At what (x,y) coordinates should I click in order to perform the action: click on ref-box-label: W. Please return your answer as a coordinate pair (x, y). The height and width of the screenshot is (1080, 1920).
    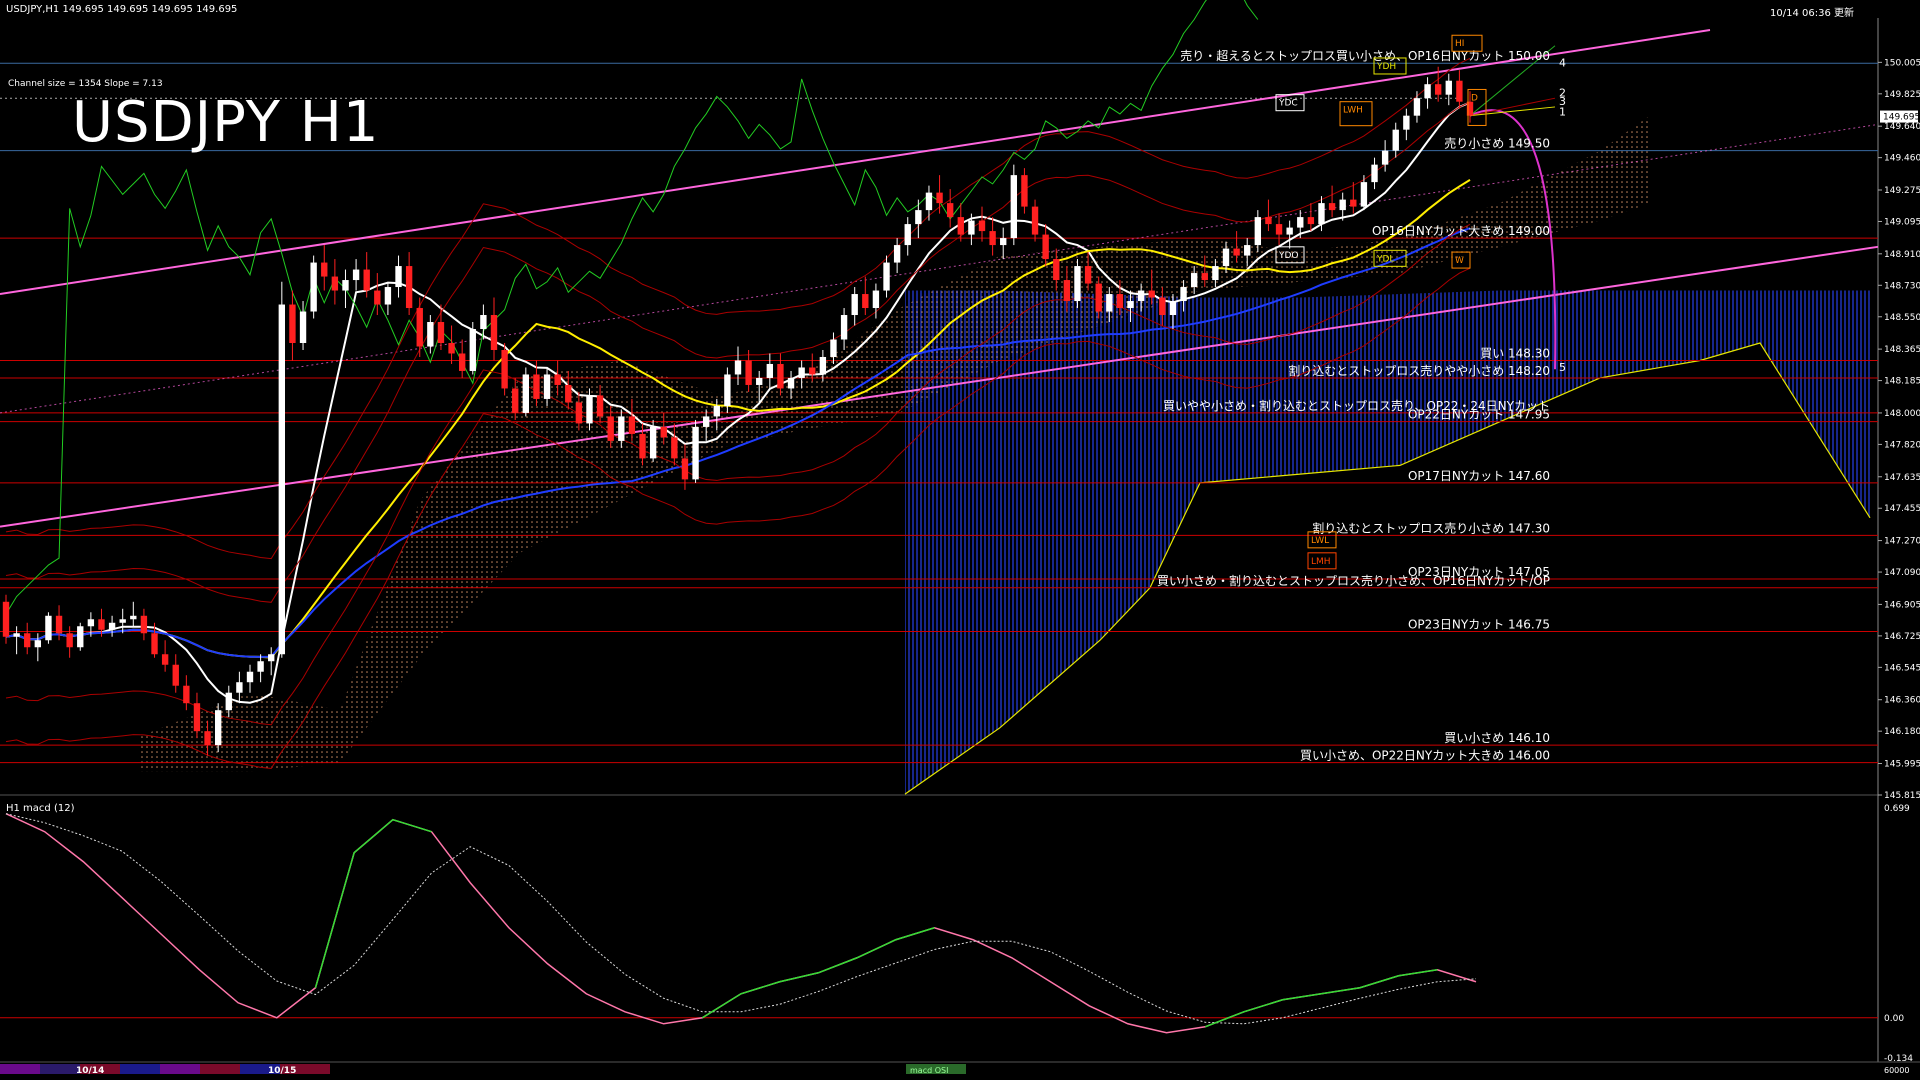
    Looking at the image, I should click on (1459, 261).